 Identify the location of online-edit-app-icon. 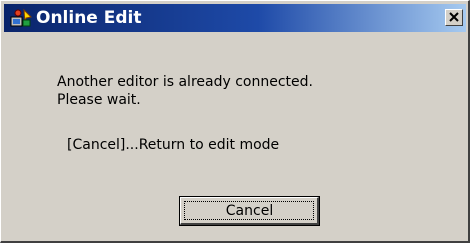
(21, 18).